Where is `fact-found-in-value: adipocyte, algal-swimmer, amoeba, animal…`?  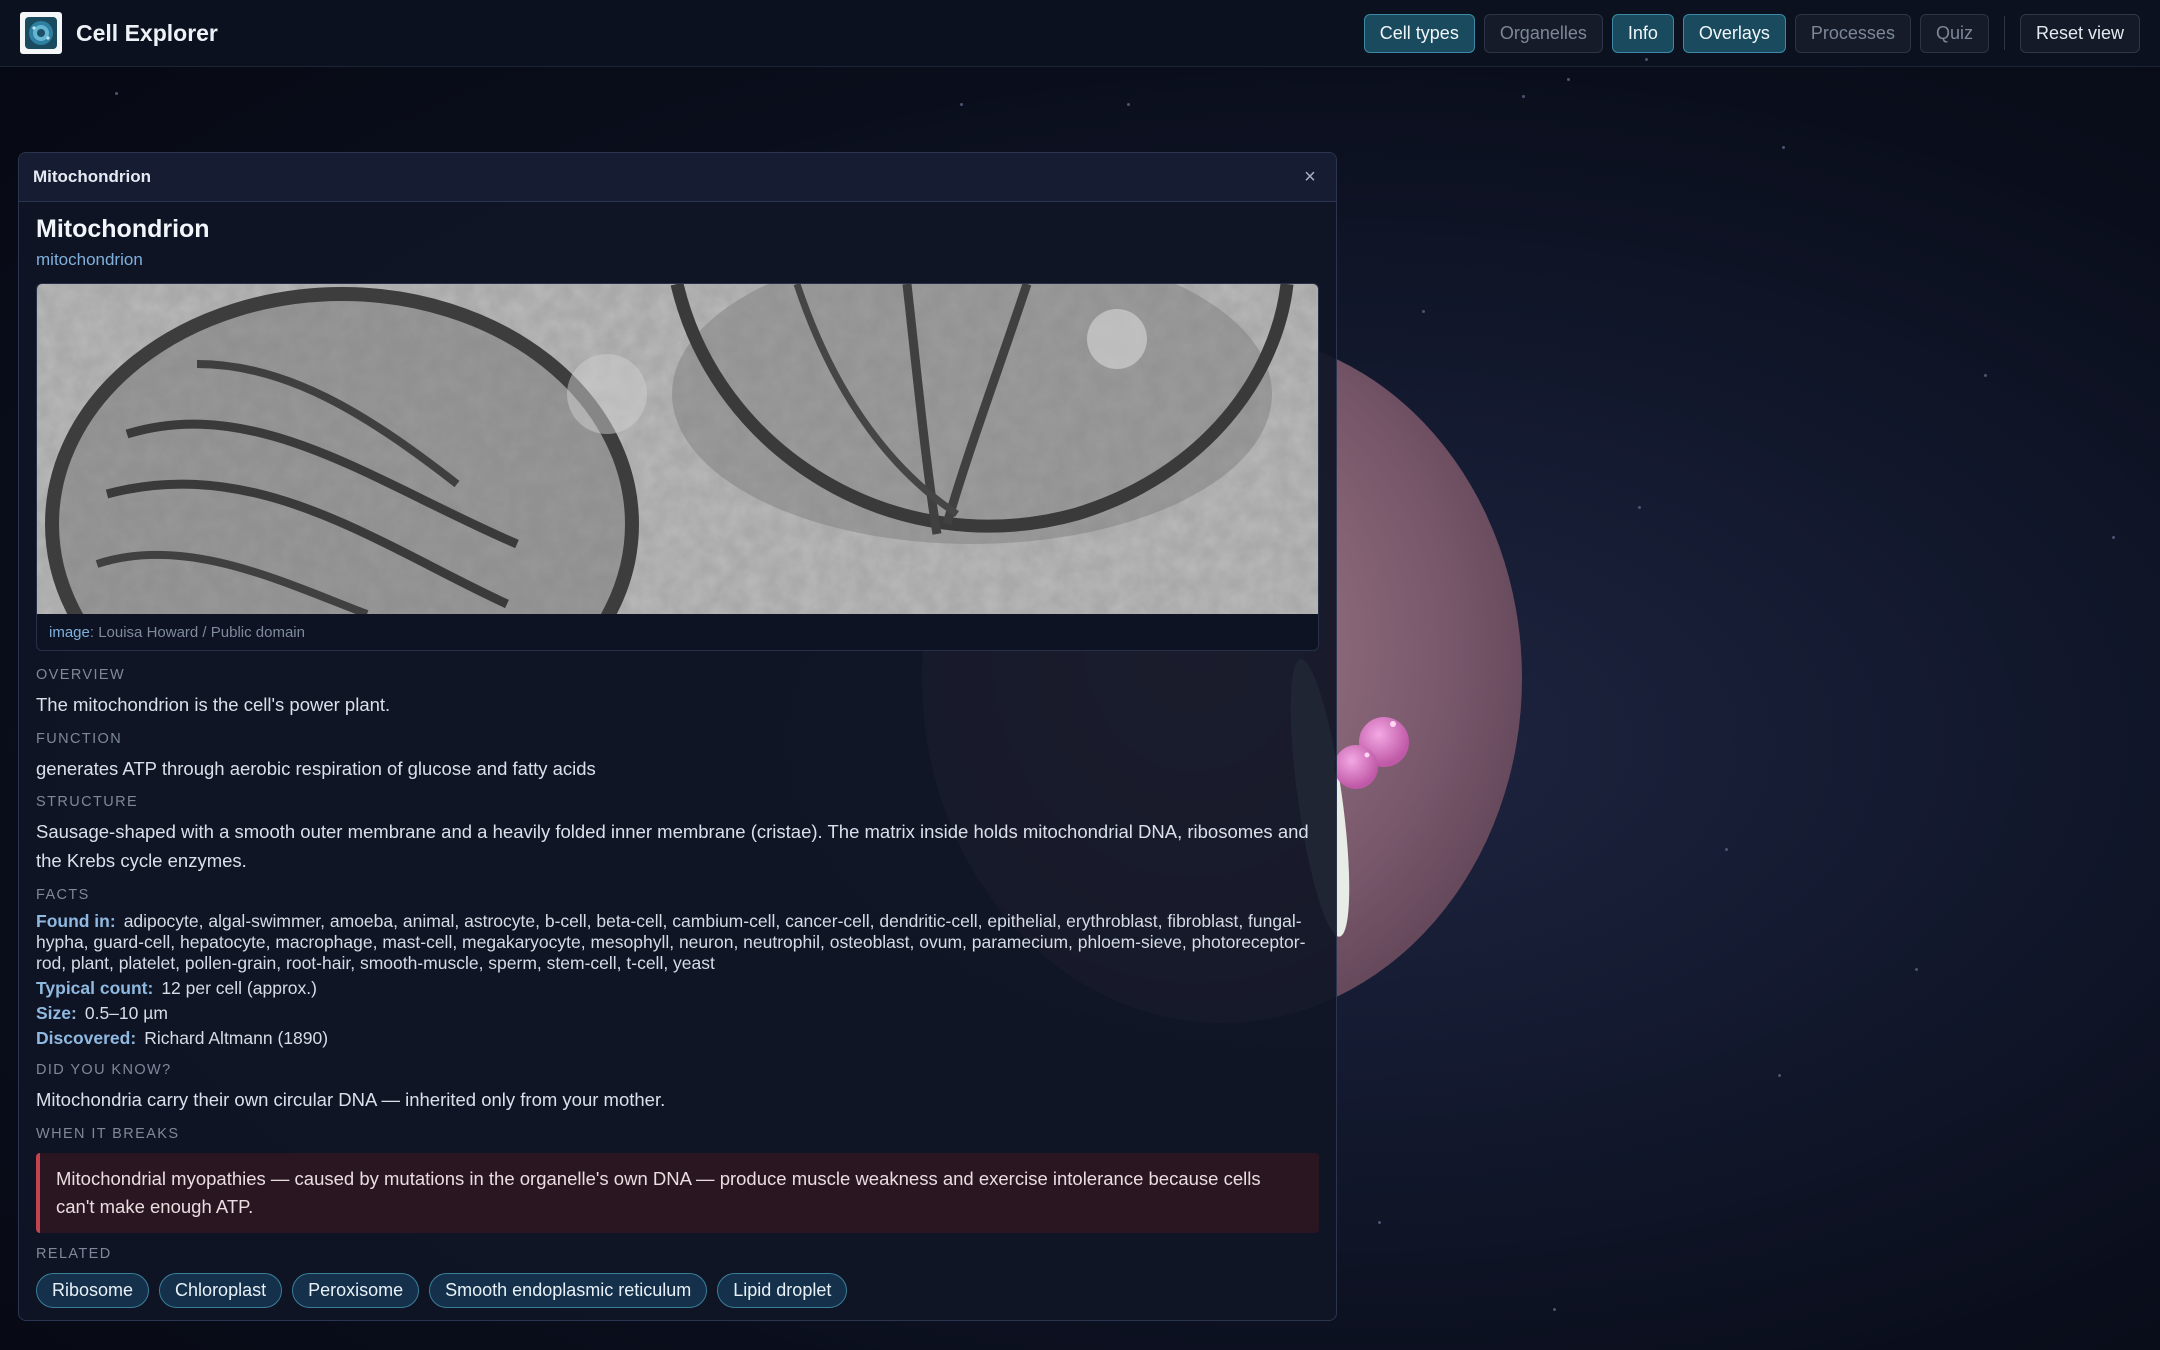
fact-found-in-value: adipocyte, algal-swimmer, amoeba, animal… is located at coordinates (671, 942).